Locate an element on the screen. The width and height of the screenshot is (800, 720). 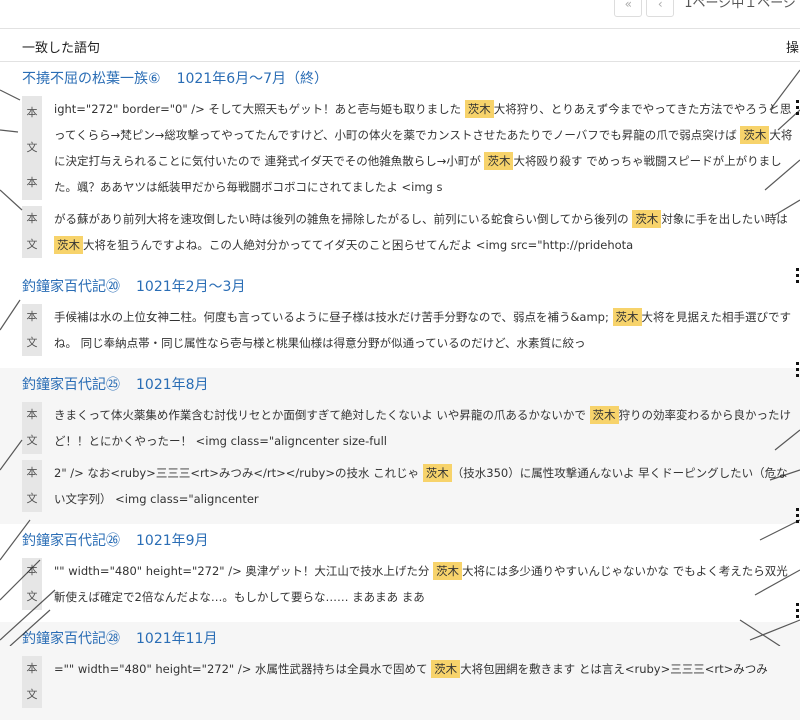
column-header-action: 操 is located at coordinates (793, 48).